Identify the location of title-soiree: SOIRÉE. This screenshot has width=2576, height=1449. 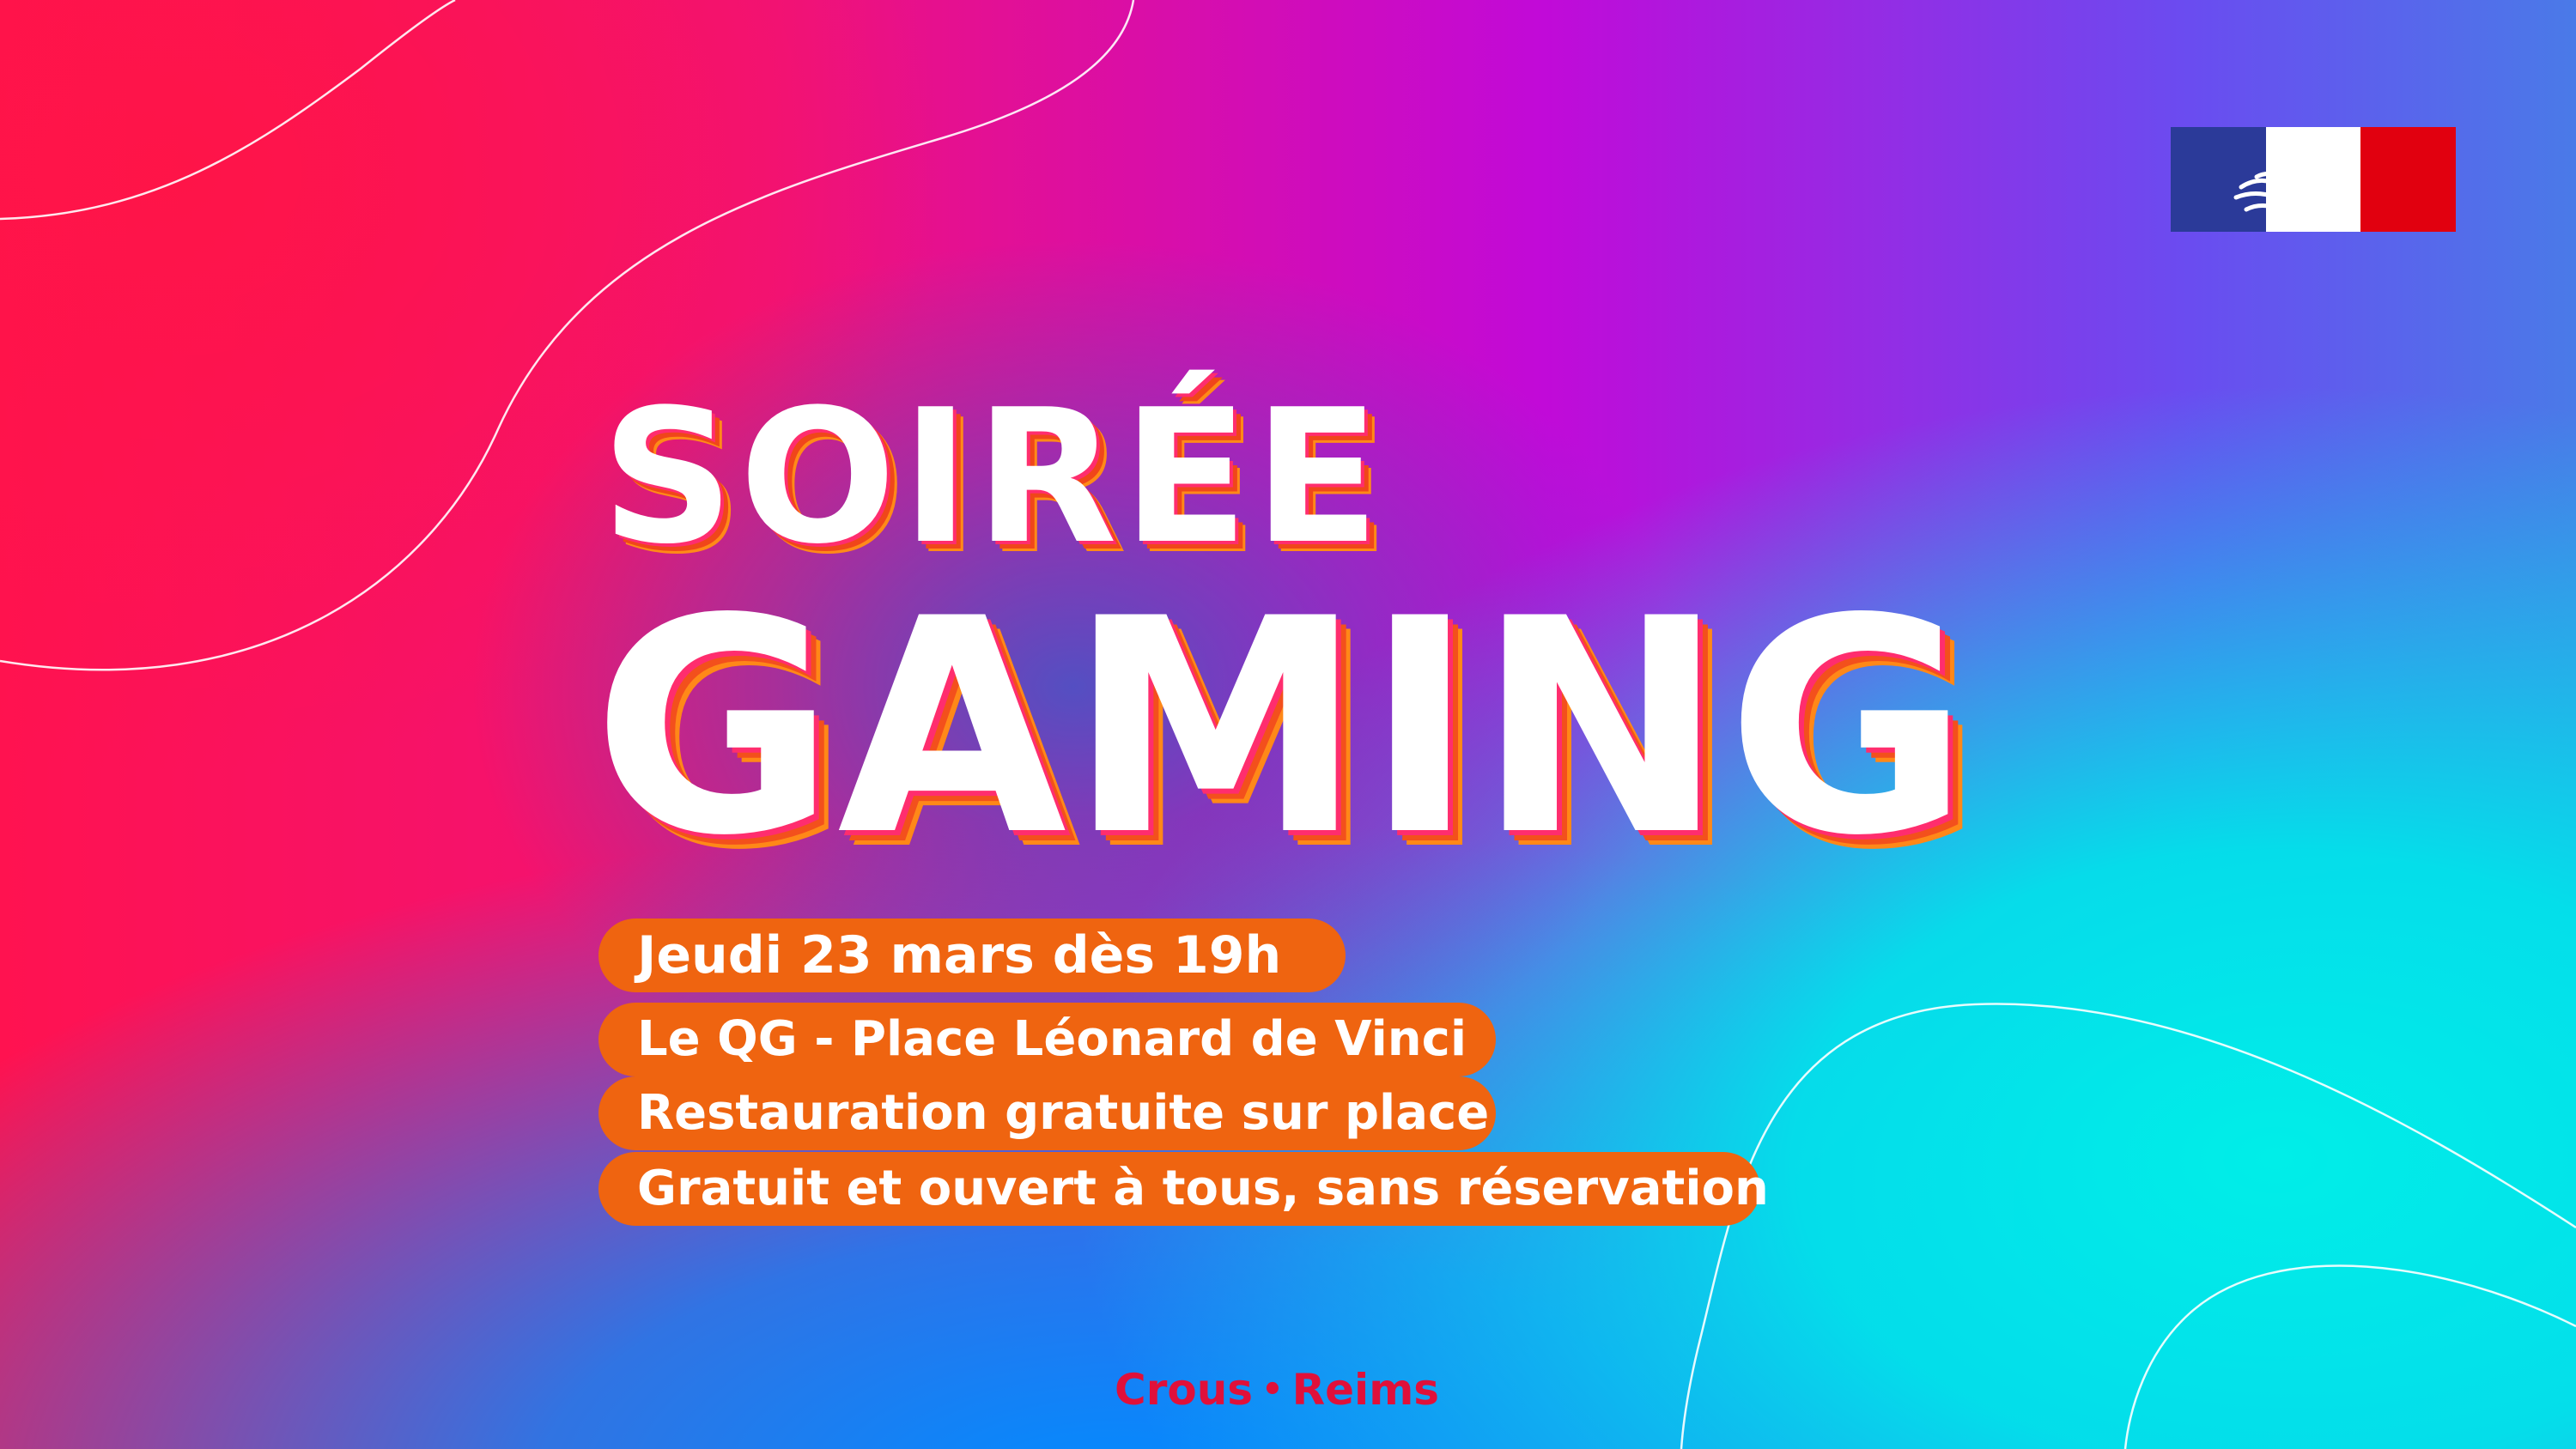
(993, 477).